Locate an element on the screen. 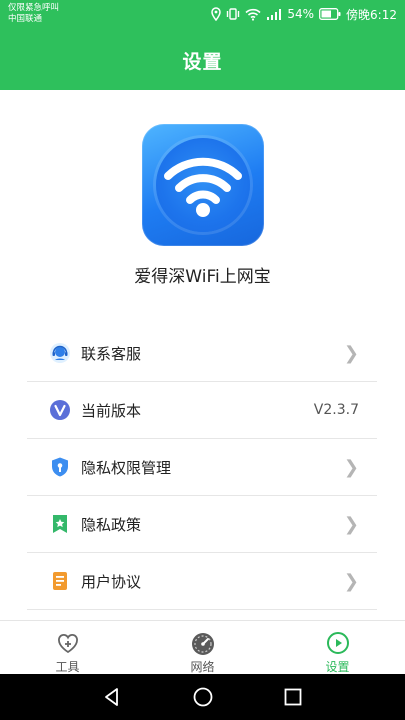 This screenshot has width=405, height=720. bookmark-star-icon is located at coordinates (60, 524).